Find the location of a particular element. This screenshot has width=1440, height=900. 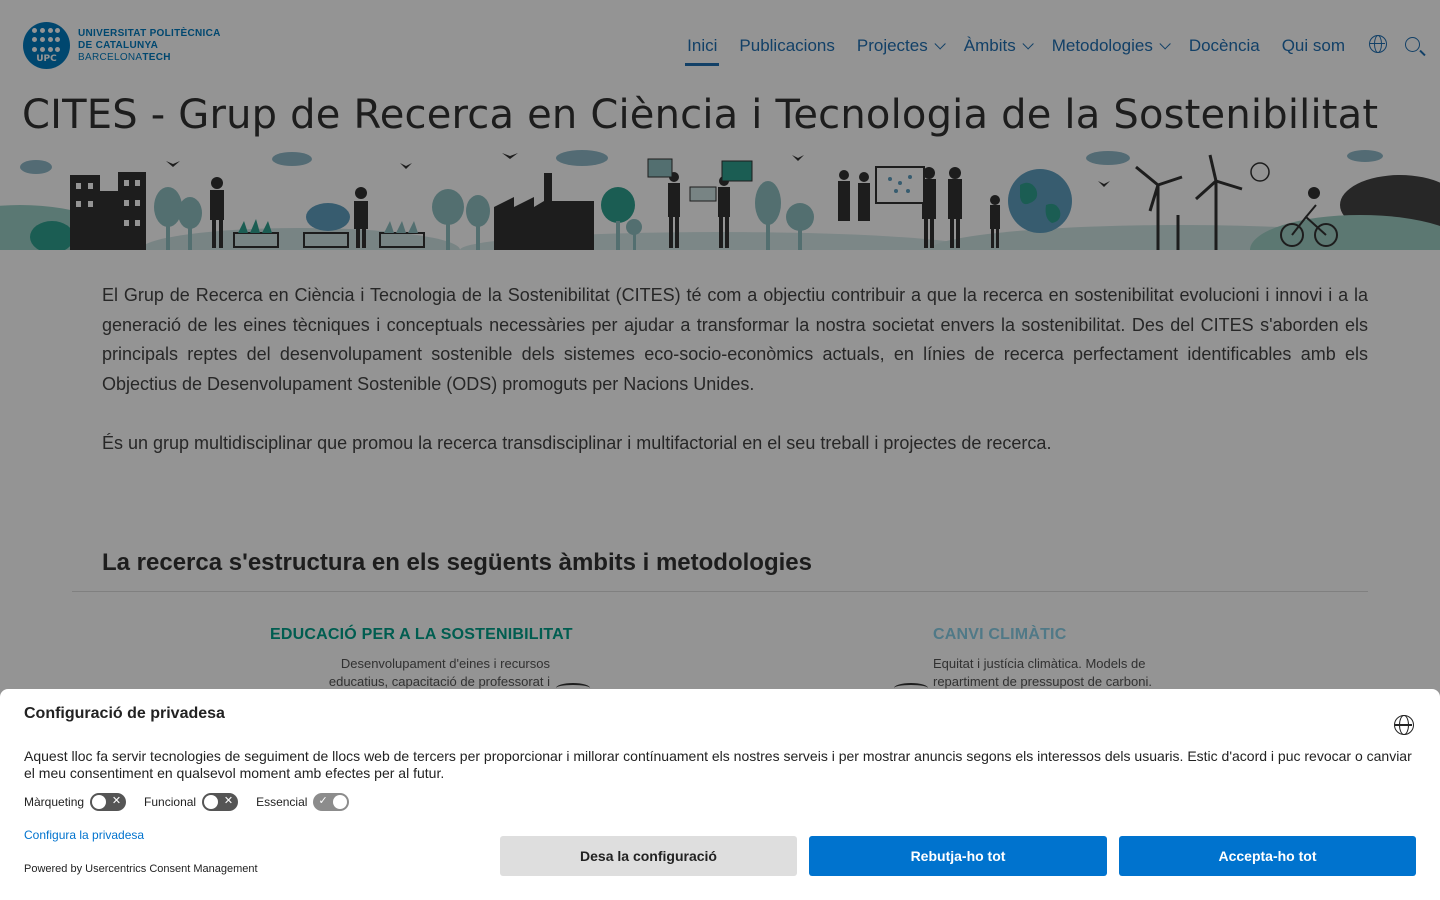

toggle-label: Màrqueting is located at coordinates (54, 802).